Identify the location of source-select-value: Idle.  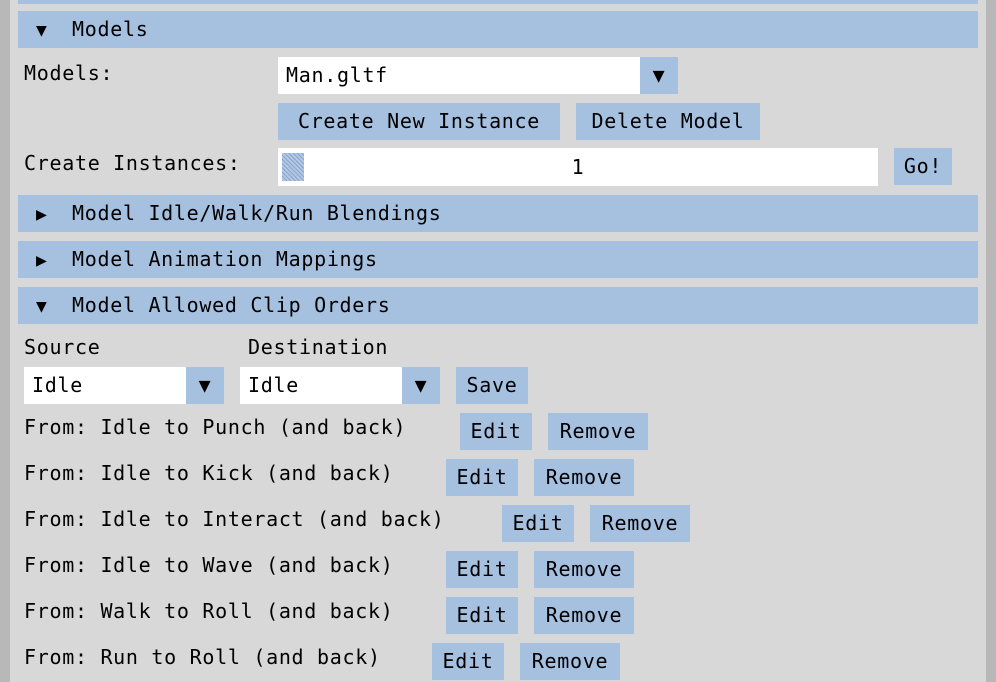
(57, 385).